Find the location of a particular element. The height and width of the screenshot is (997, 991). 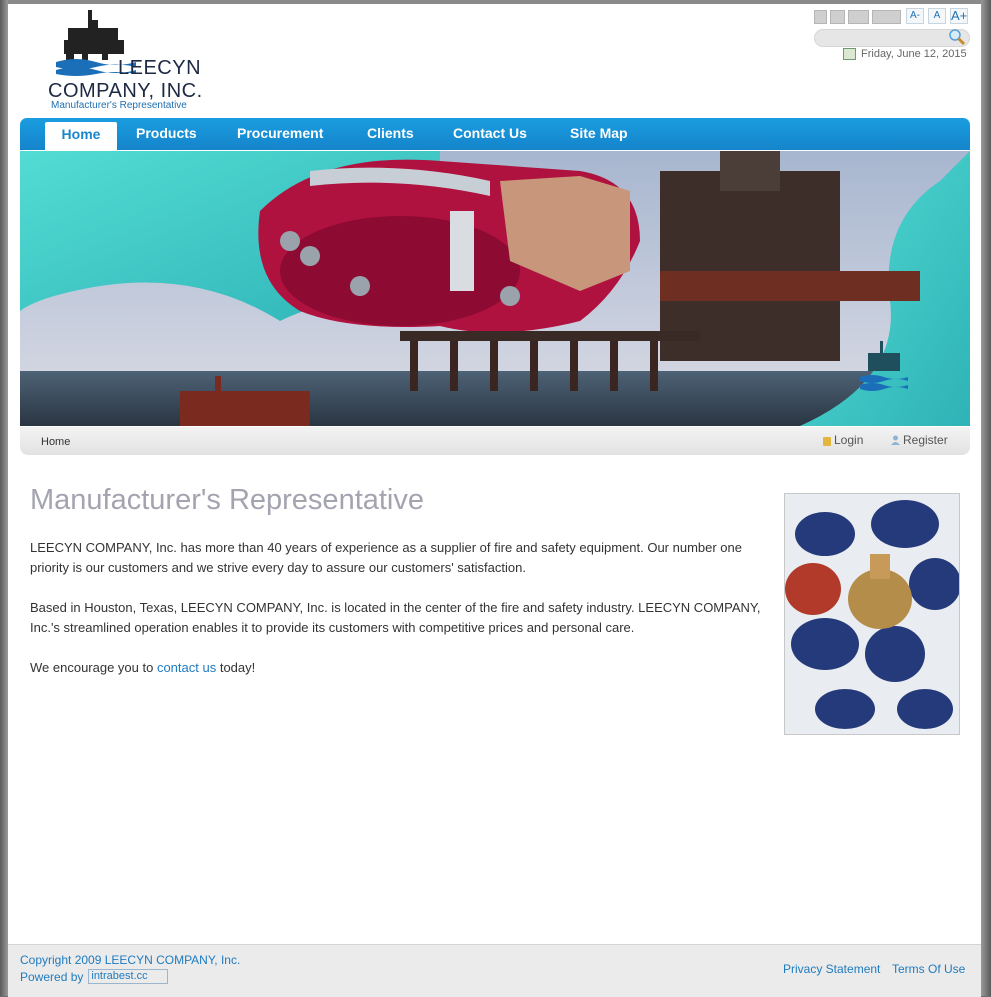

nav-site-map: Site Map is located at coordinates (599, 134).